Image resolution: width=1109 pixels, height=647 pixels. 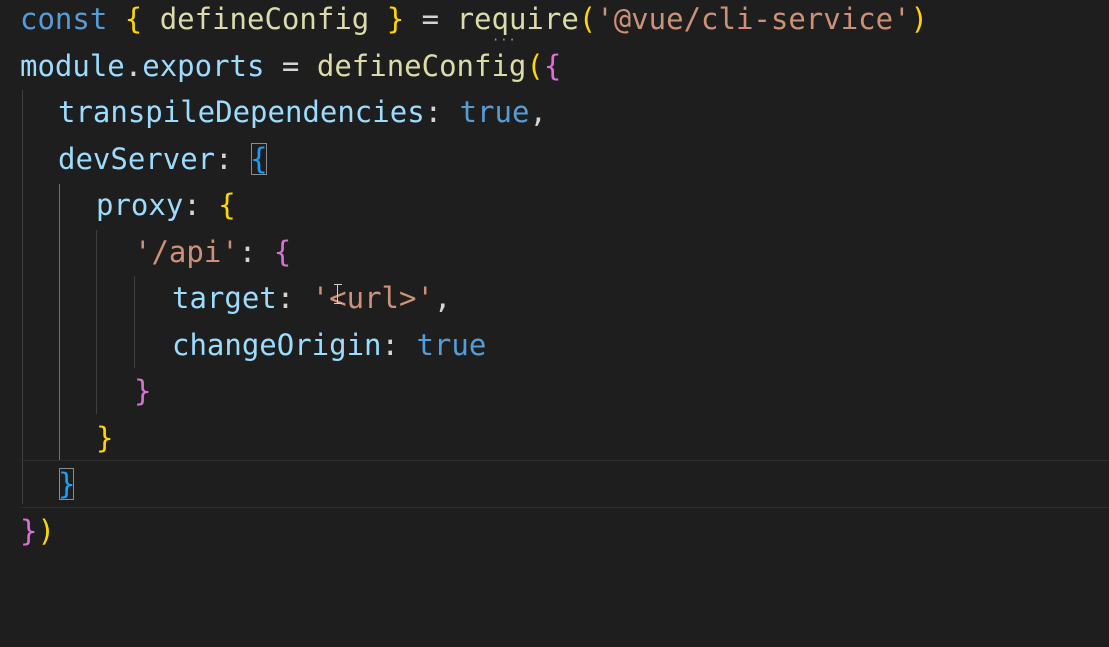 What do you see at coordinates (554, 438) in the screenshot?
I see `code-line-10: }` at bounding box center [554, 438].